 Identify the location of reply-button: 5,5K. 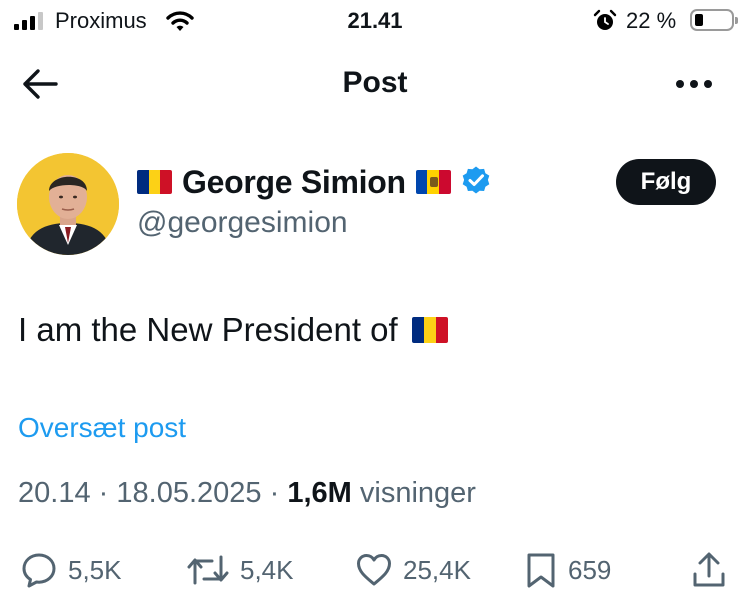
(71, 570).